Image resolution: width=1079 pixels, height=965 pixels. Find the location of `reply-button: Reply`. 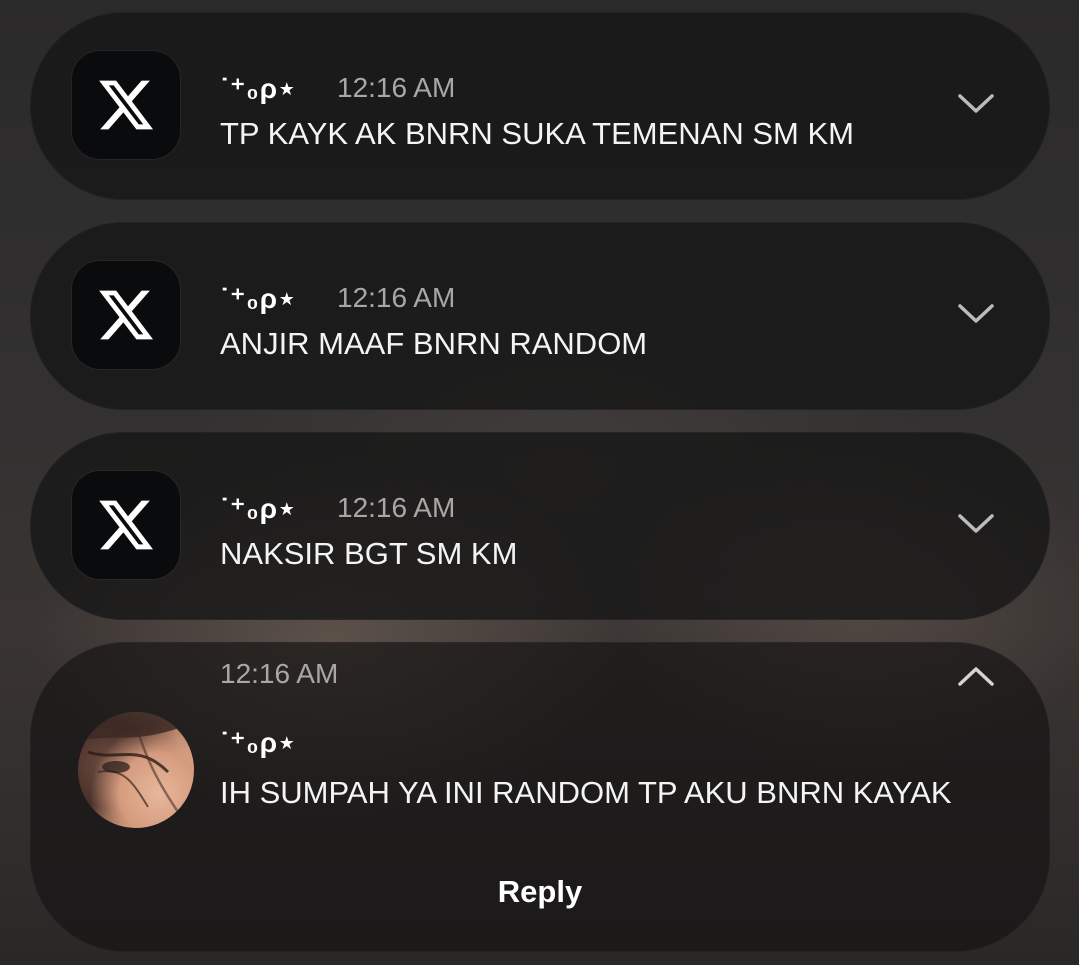

reply-button: Reply is located at coordinates (540, 892).